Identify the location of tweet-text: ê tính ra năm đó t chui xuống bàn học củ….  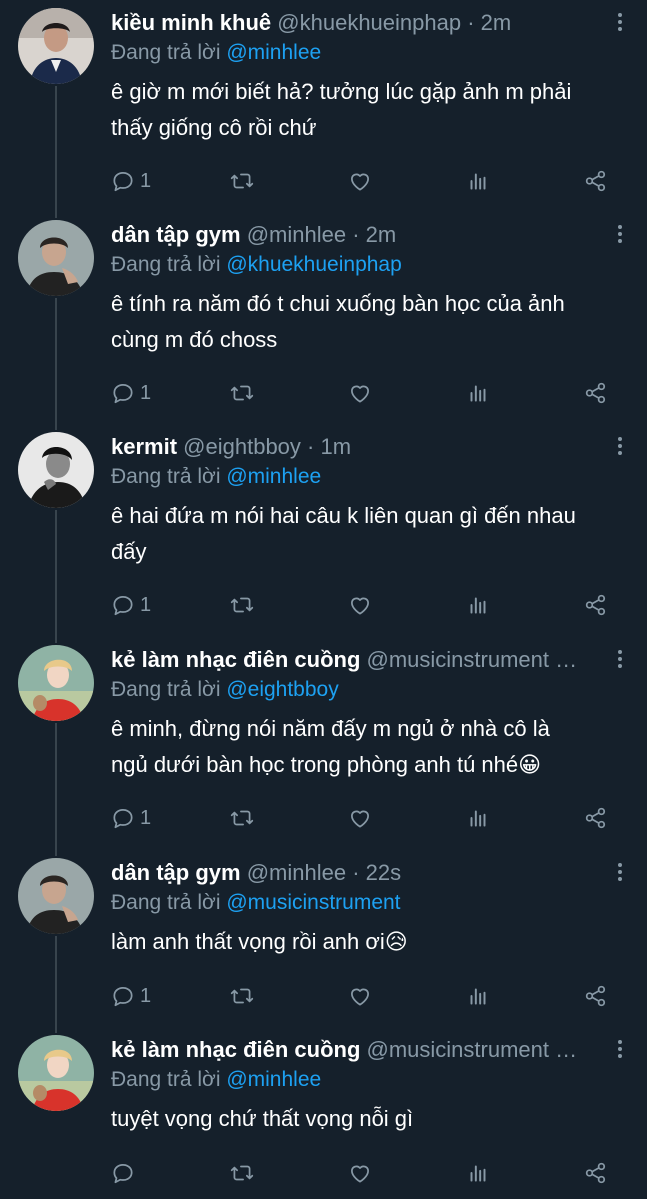
(367, 322).